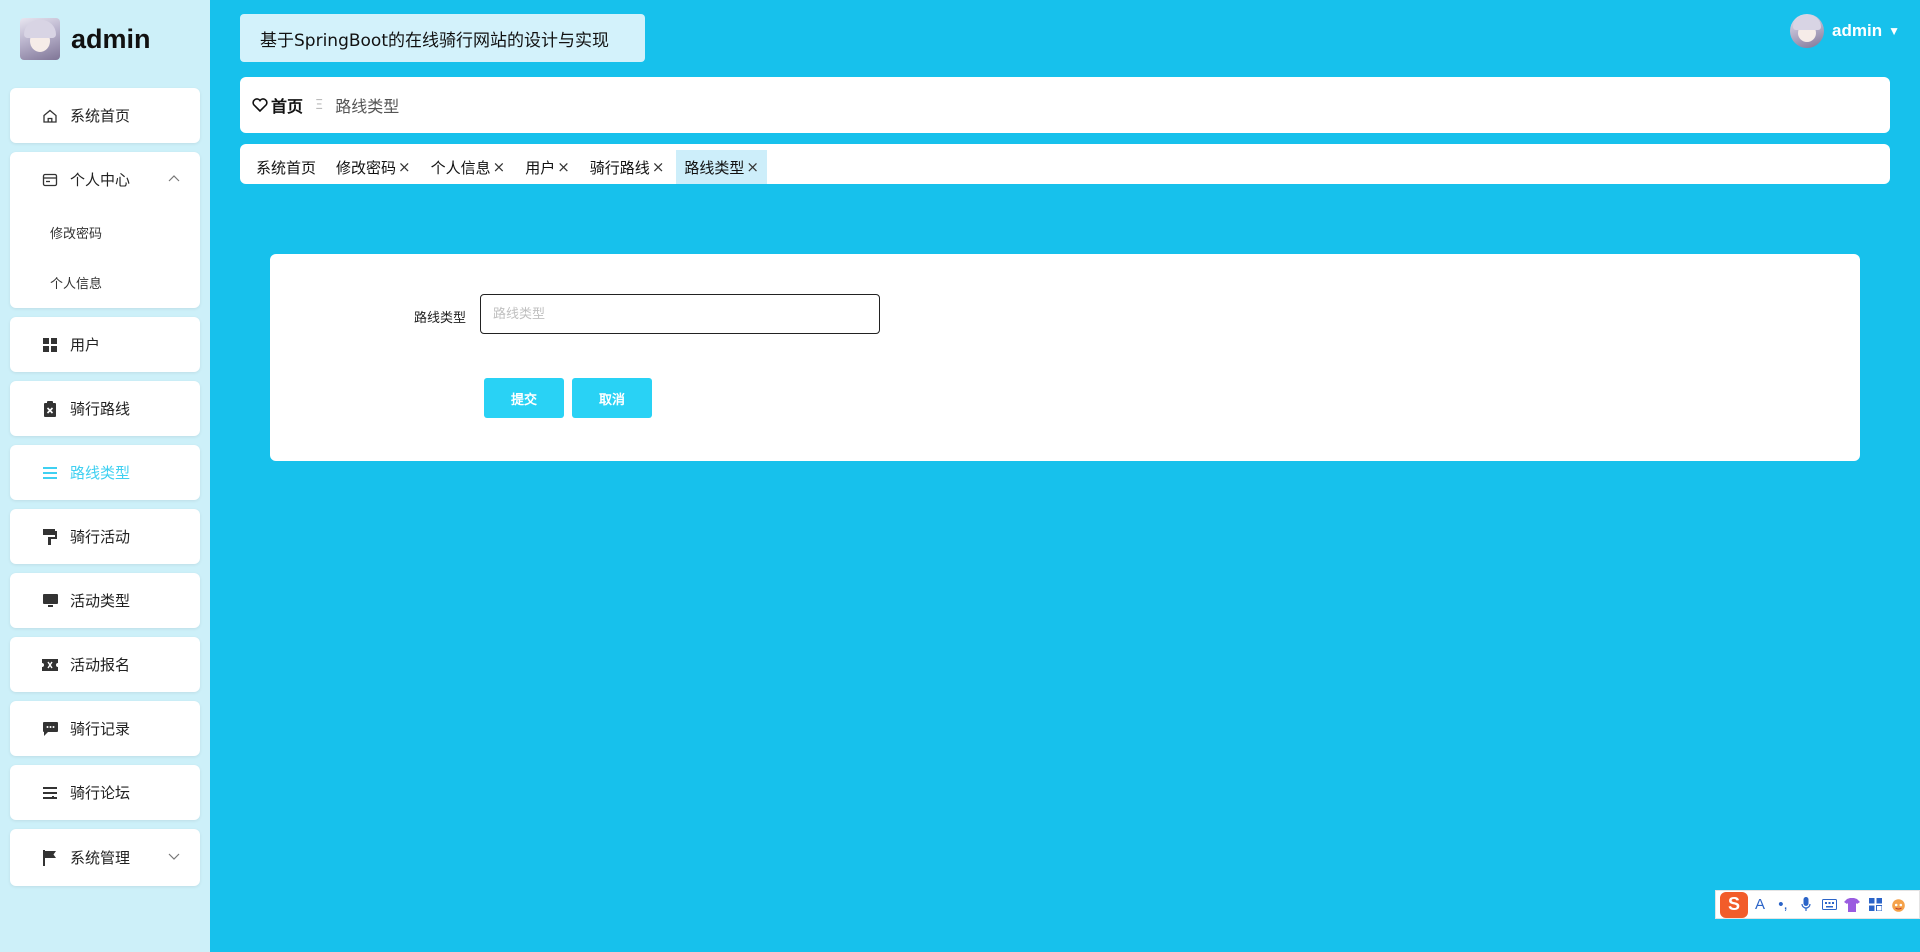 The image size is (1920, 952). What do you see at coordinates (1898, 905) in the screenshot?
I see `mascot-icon` at bounding box center [1898, 905].